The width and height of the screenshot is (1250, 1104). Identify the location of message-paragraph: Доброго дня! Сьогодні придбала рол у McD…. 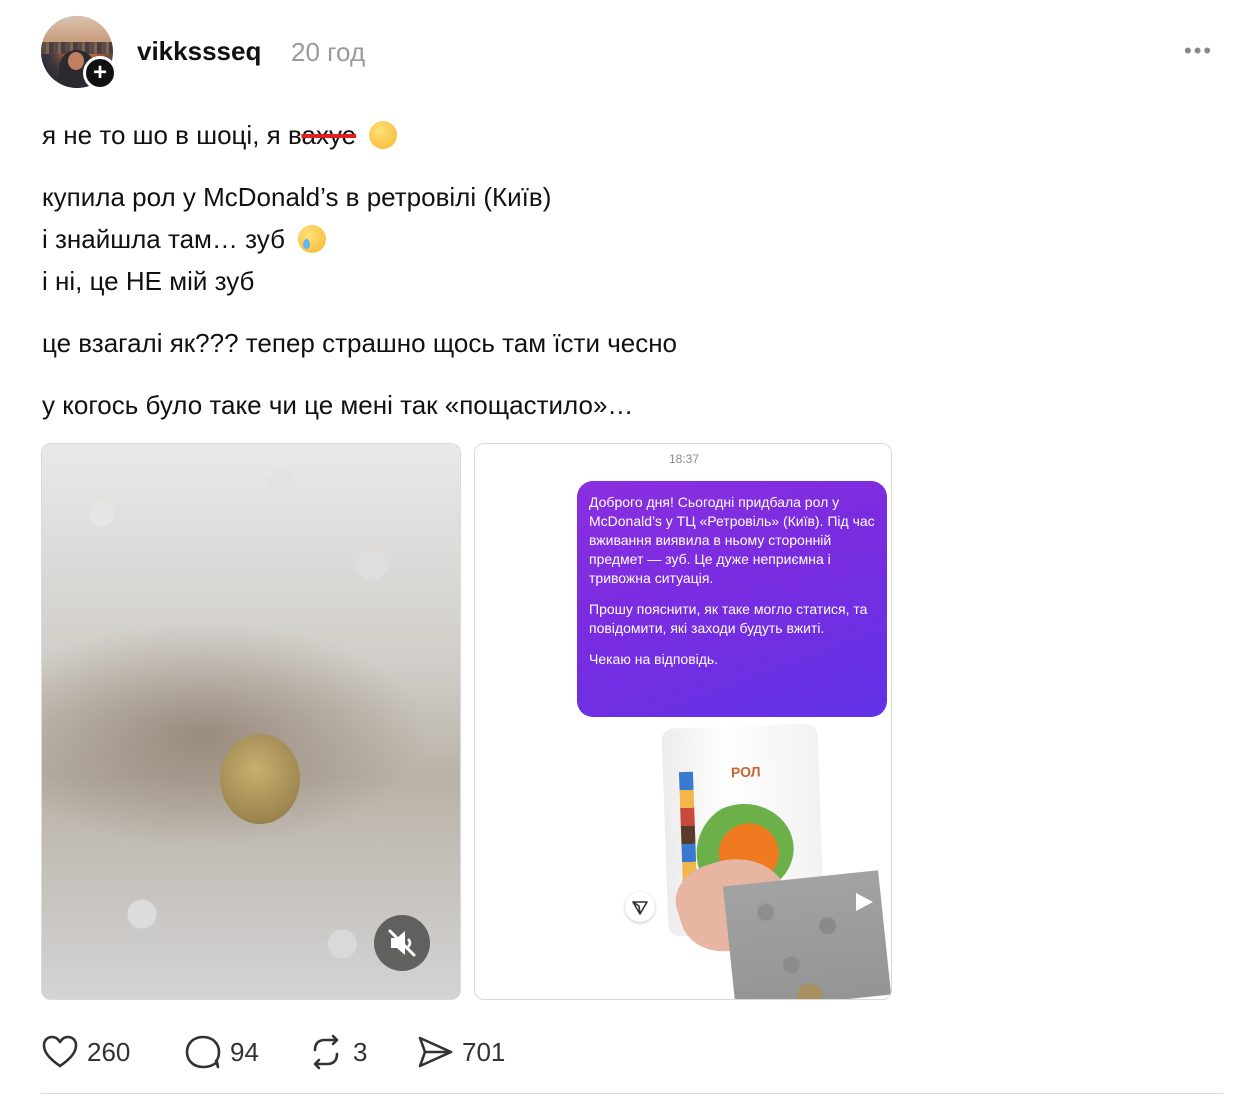
(732, 540).